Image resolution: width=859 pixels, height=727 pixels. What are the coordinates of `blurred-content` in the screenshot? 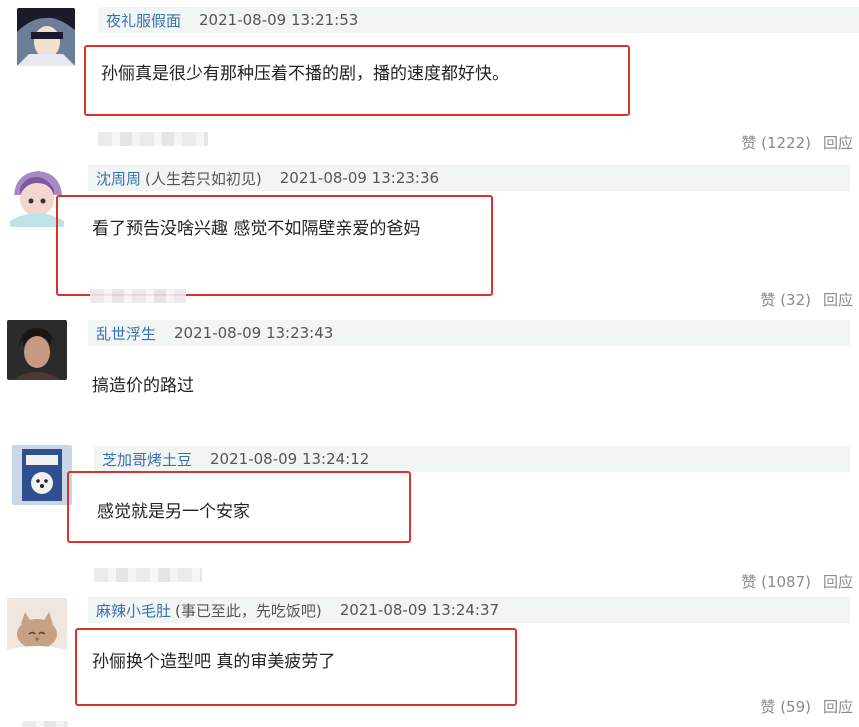 It's located at (45, 724).